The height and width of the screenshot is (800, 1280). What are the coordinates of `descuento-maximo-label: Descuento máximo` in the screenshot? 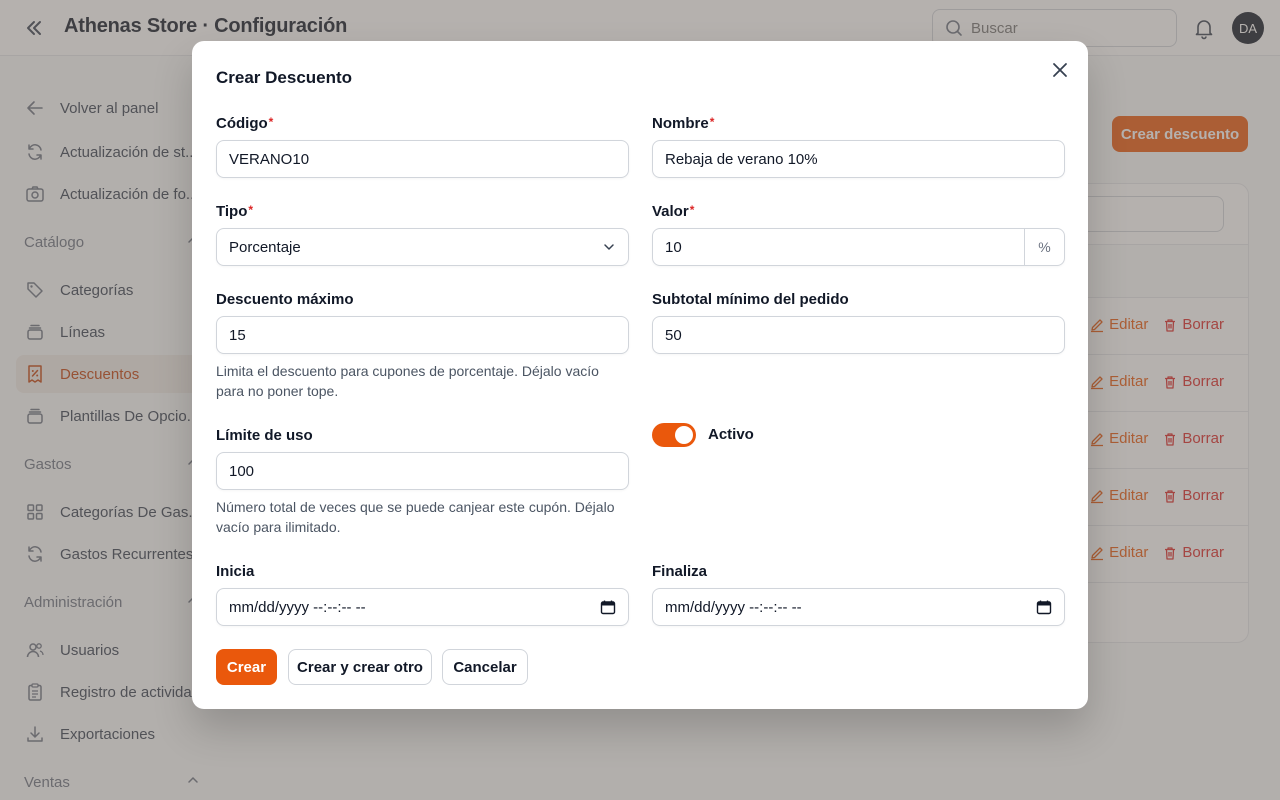 It's located at (285, 299).